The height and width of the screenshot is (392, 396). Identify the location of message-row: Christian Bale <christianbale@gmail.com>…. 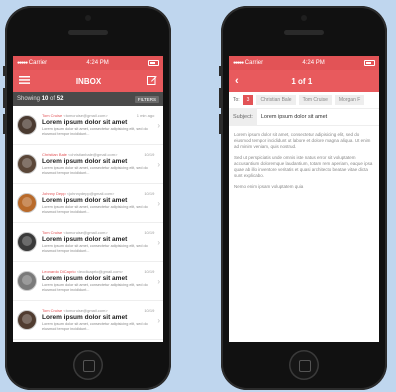
(88, 164).